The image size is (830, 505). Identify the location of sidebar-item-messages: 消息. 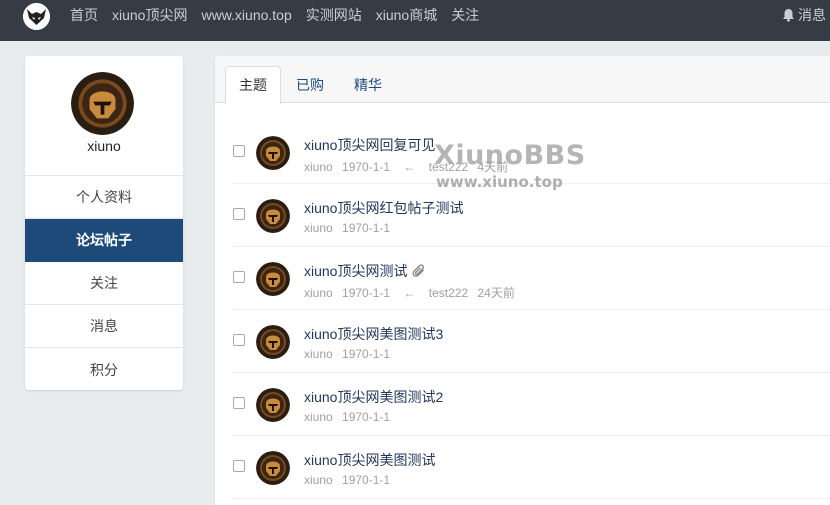
(104, 326).